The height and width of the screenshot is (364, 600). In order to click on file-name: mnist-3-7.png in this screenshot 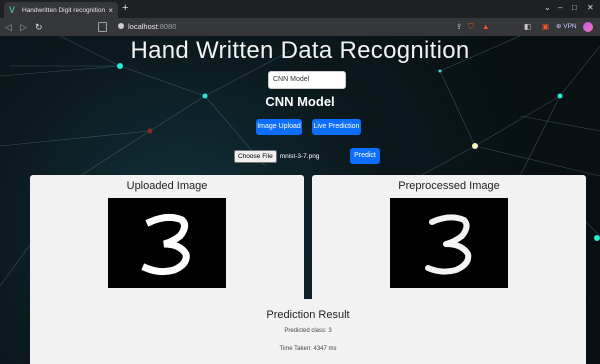, I will do `click(299, 156)`.